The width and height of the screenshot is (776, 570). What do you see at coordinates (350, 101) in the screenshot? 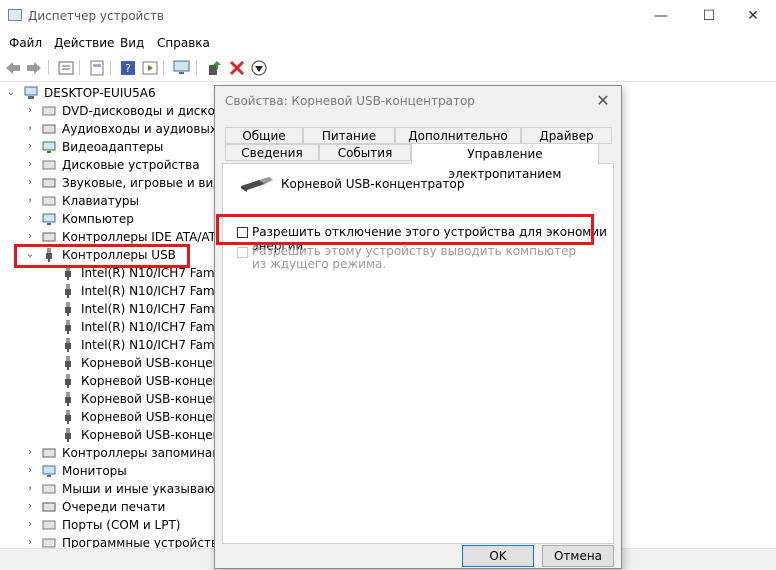
I see `dialog-title: Свойства: Корневой USB-концентратор` at bounding box center [350, 101].